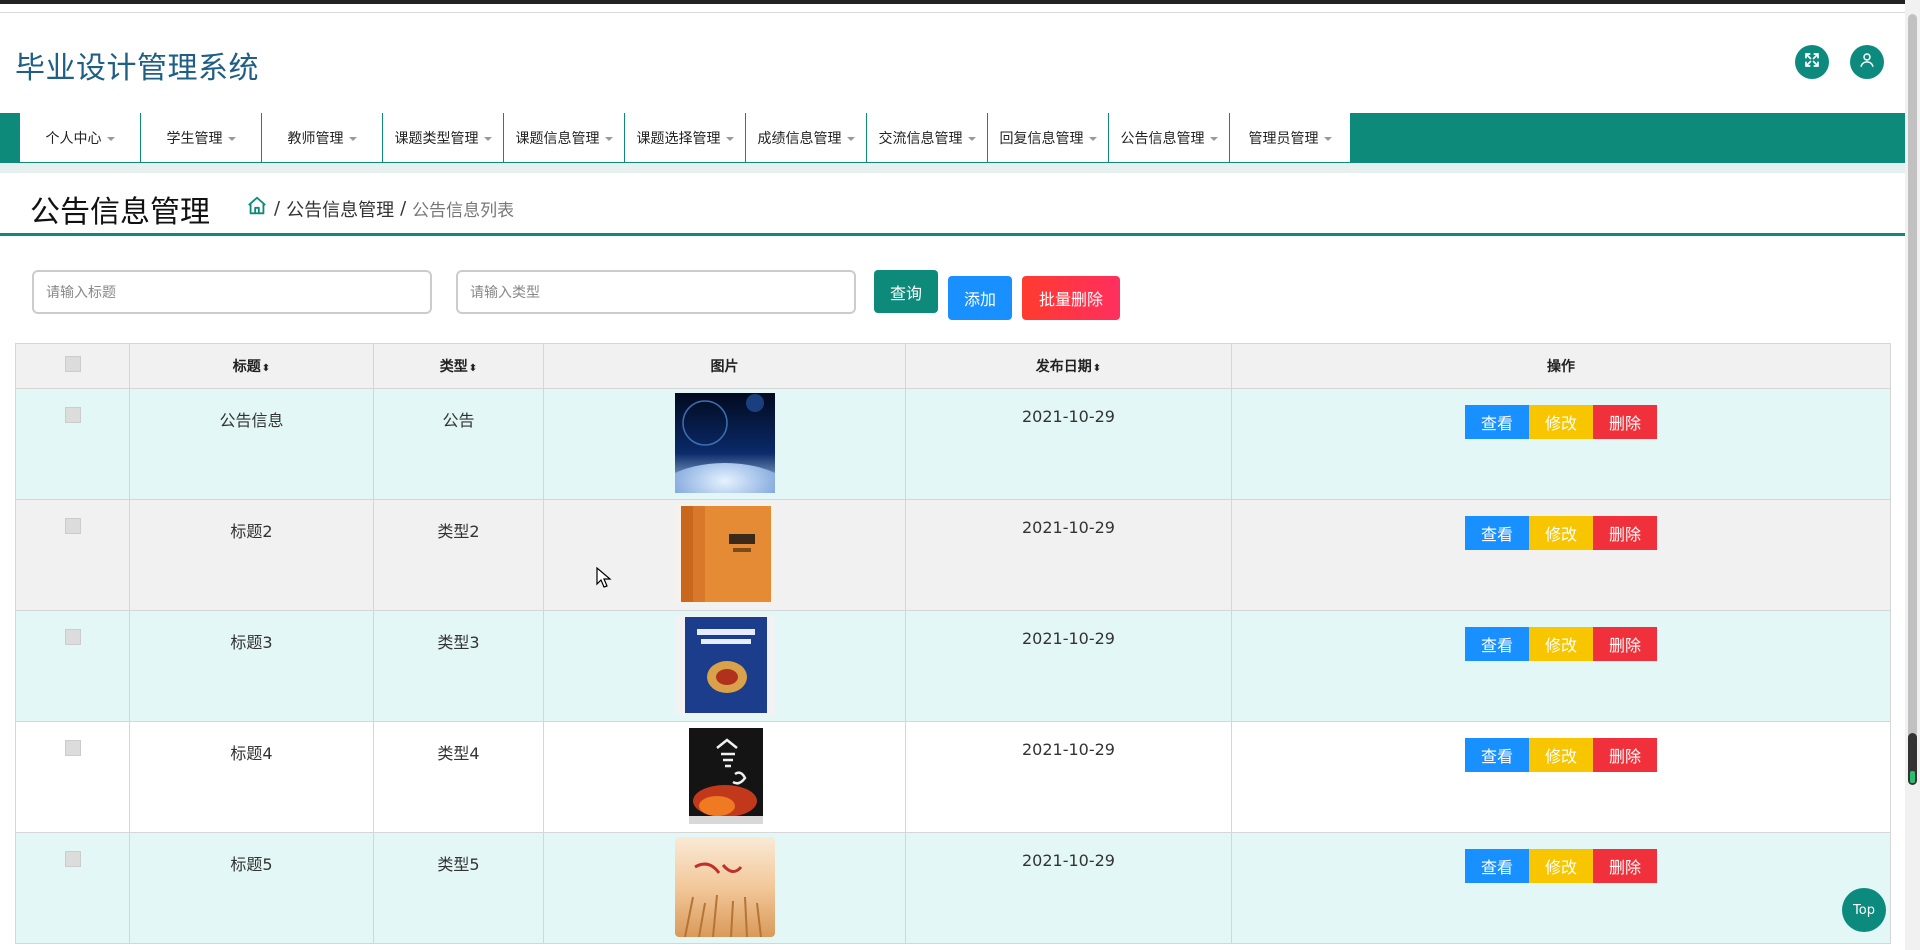  I want to click on nav-item-communication: 交流信息管理, so click(927, 137).